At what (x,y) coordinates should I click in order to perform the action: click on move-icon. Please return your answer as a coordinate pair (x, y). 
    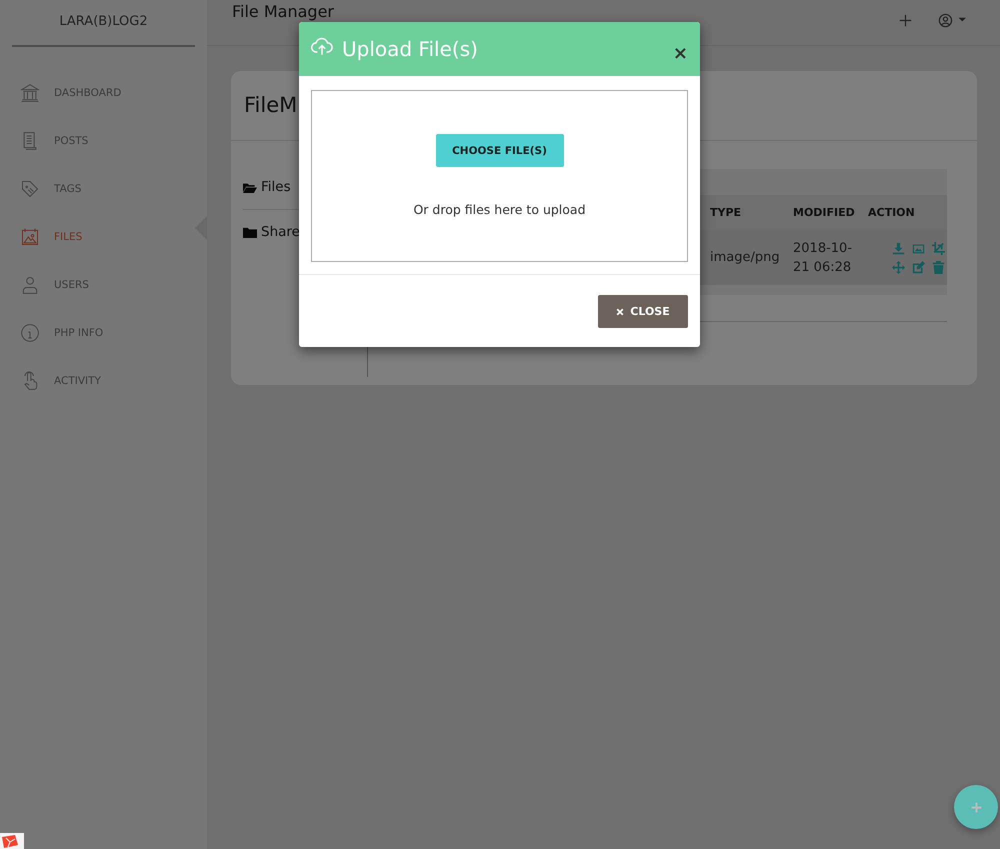
    Looking at the image, I should click on (898, 267).